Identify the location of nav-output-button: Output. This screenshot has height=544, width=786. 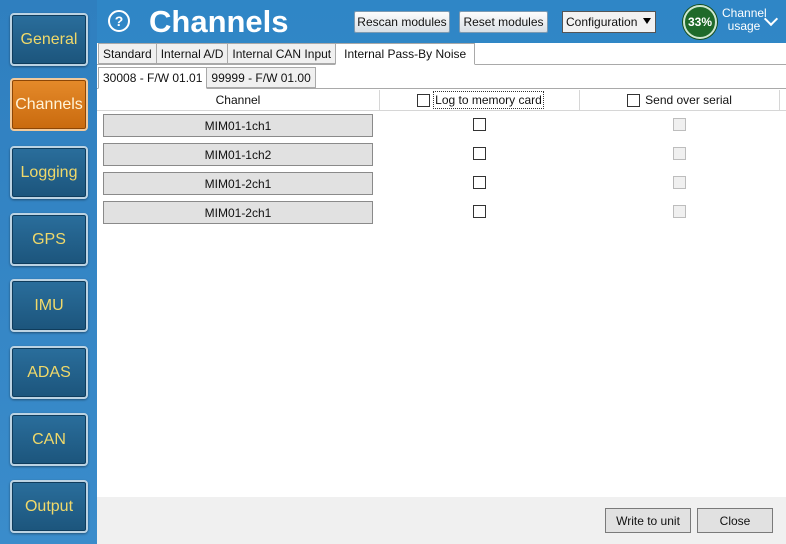
(49, 506).